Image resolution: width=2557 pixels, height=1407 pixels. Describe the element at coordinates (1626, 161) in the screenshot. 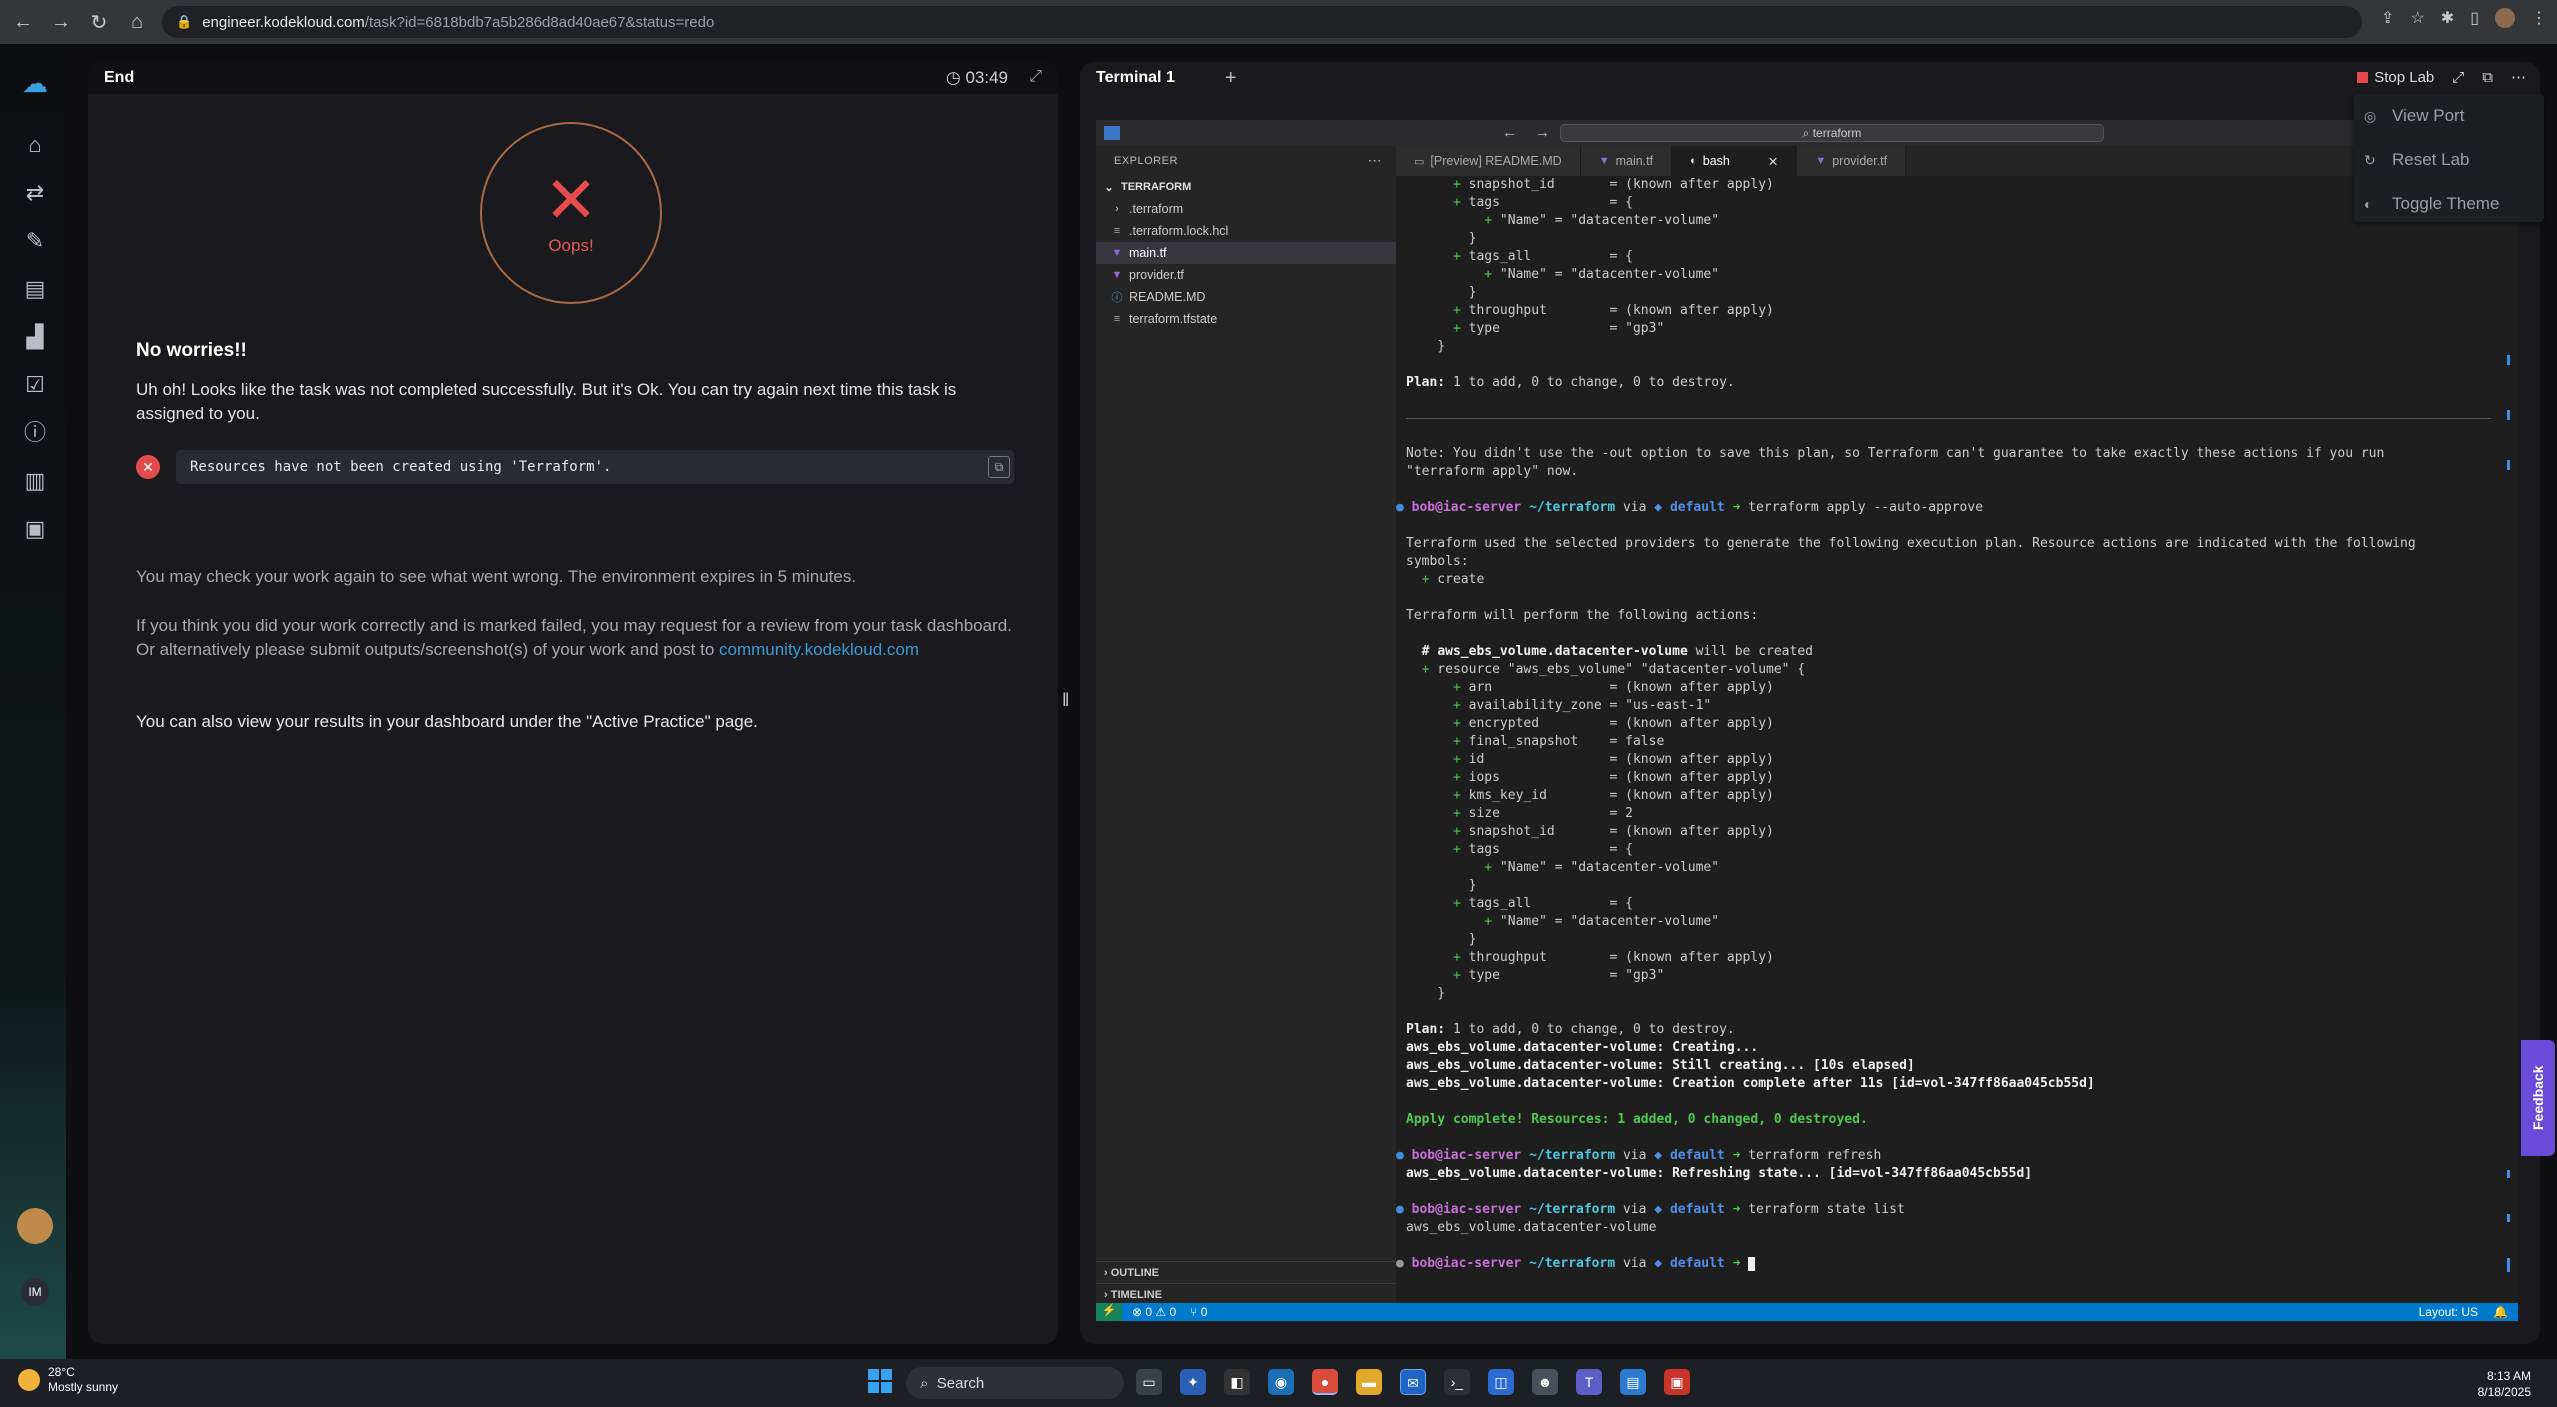

I see `tab-main-tf: ▼ main.tf` at that location.